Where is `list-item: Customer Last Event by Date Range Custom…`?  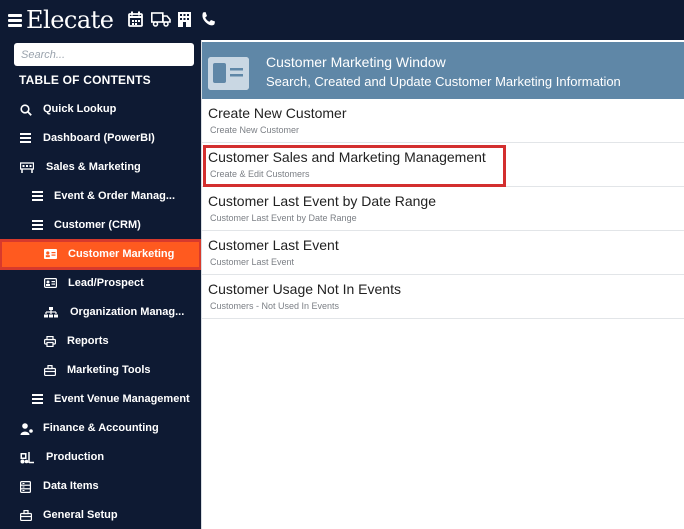 list-item: Customer Last Event by Date Range Custom… is located at coordinates (443, 209).